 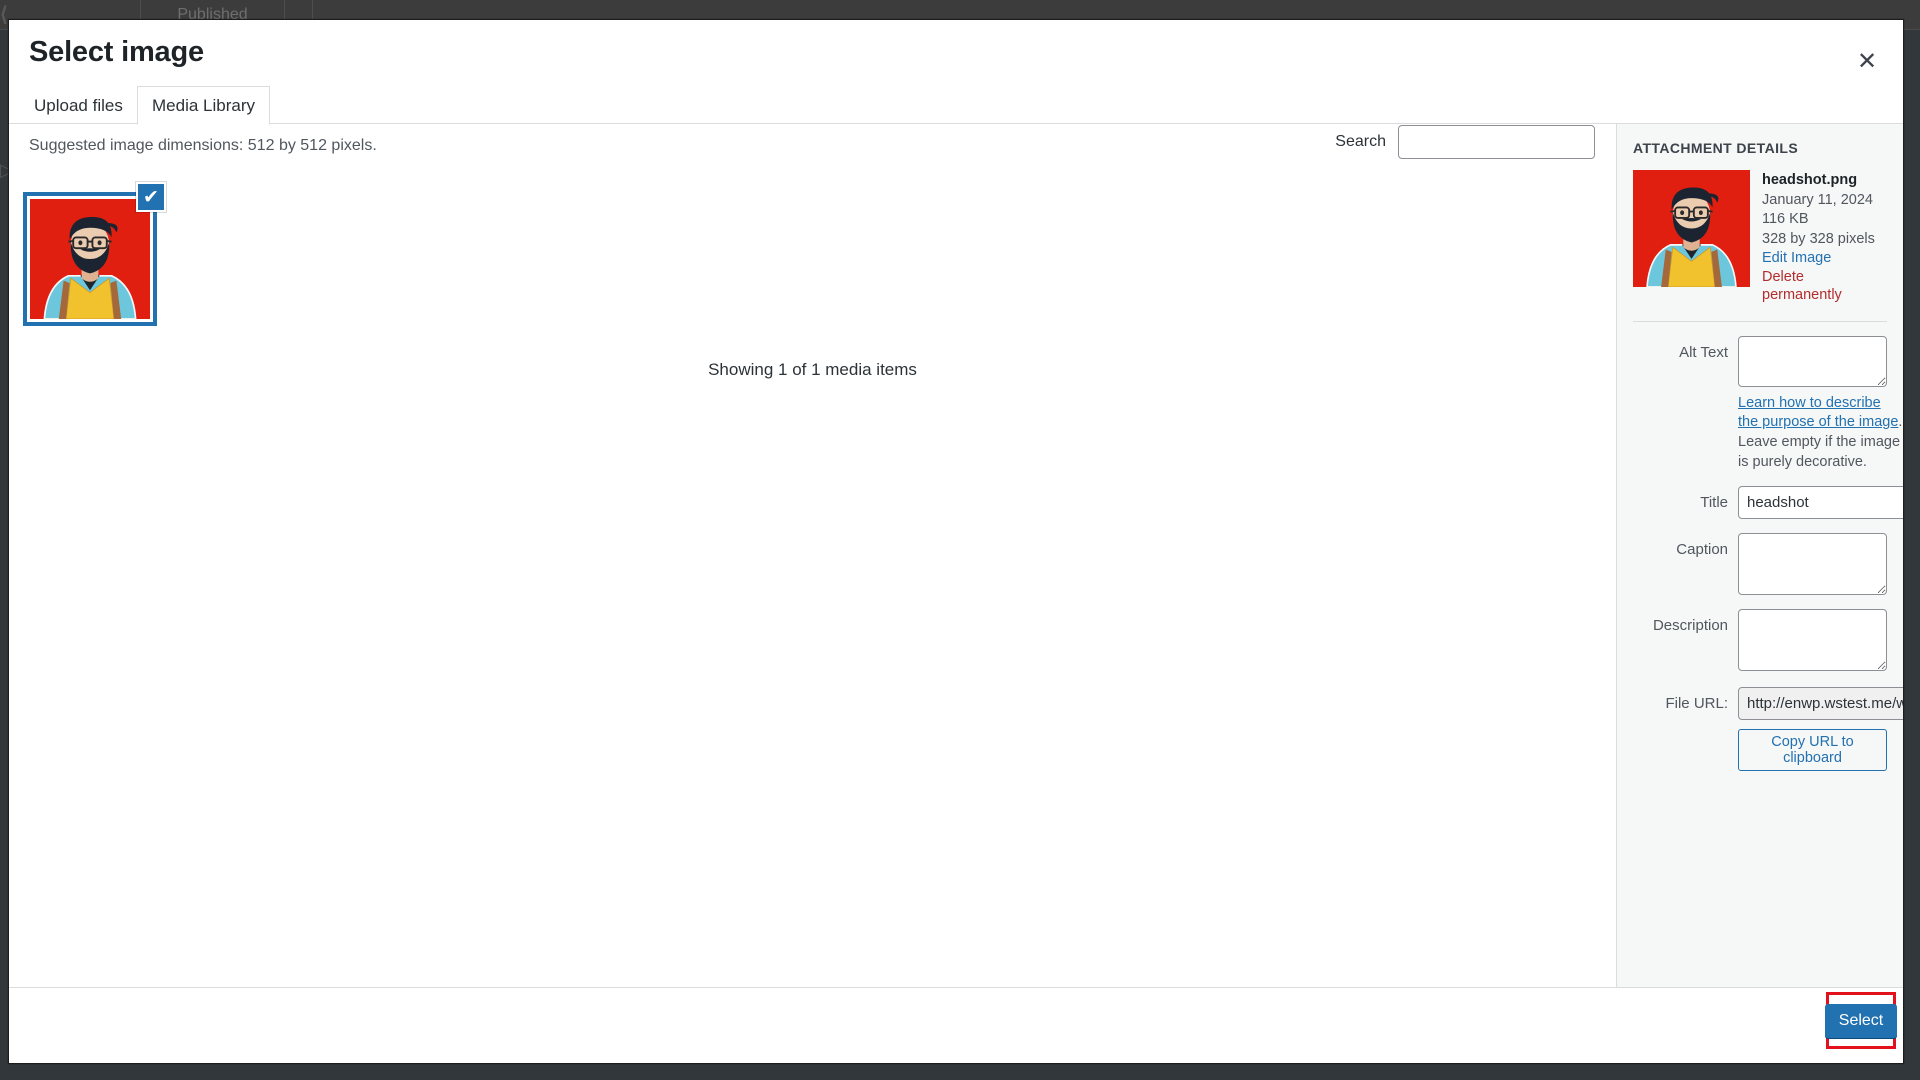 What do you see at coordinates (1817, 199) in the screenshot?
I see `attachment-date: January 11, 2024` at bounding box center [1817, 199].